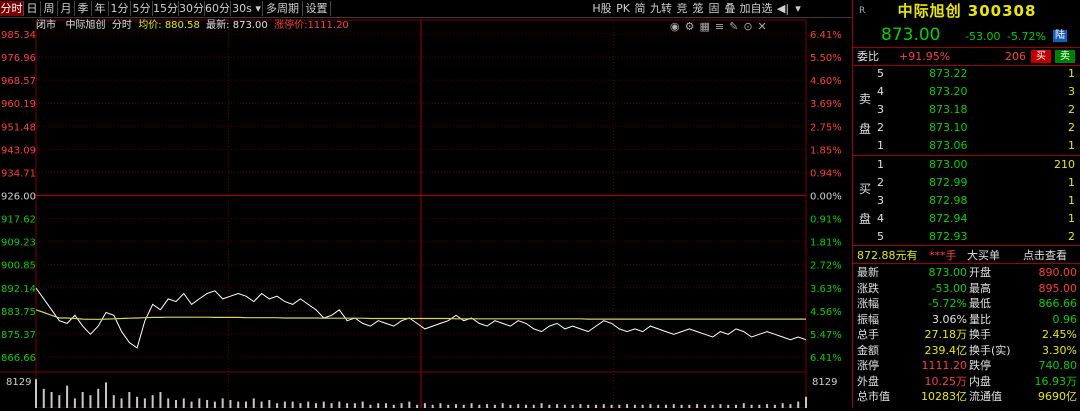 The width and height of the screenshot is (1080, 411). Describe the element at coordinates (714, 8) in the screenshot. I see `toolbar-right-item: 固` at that location.